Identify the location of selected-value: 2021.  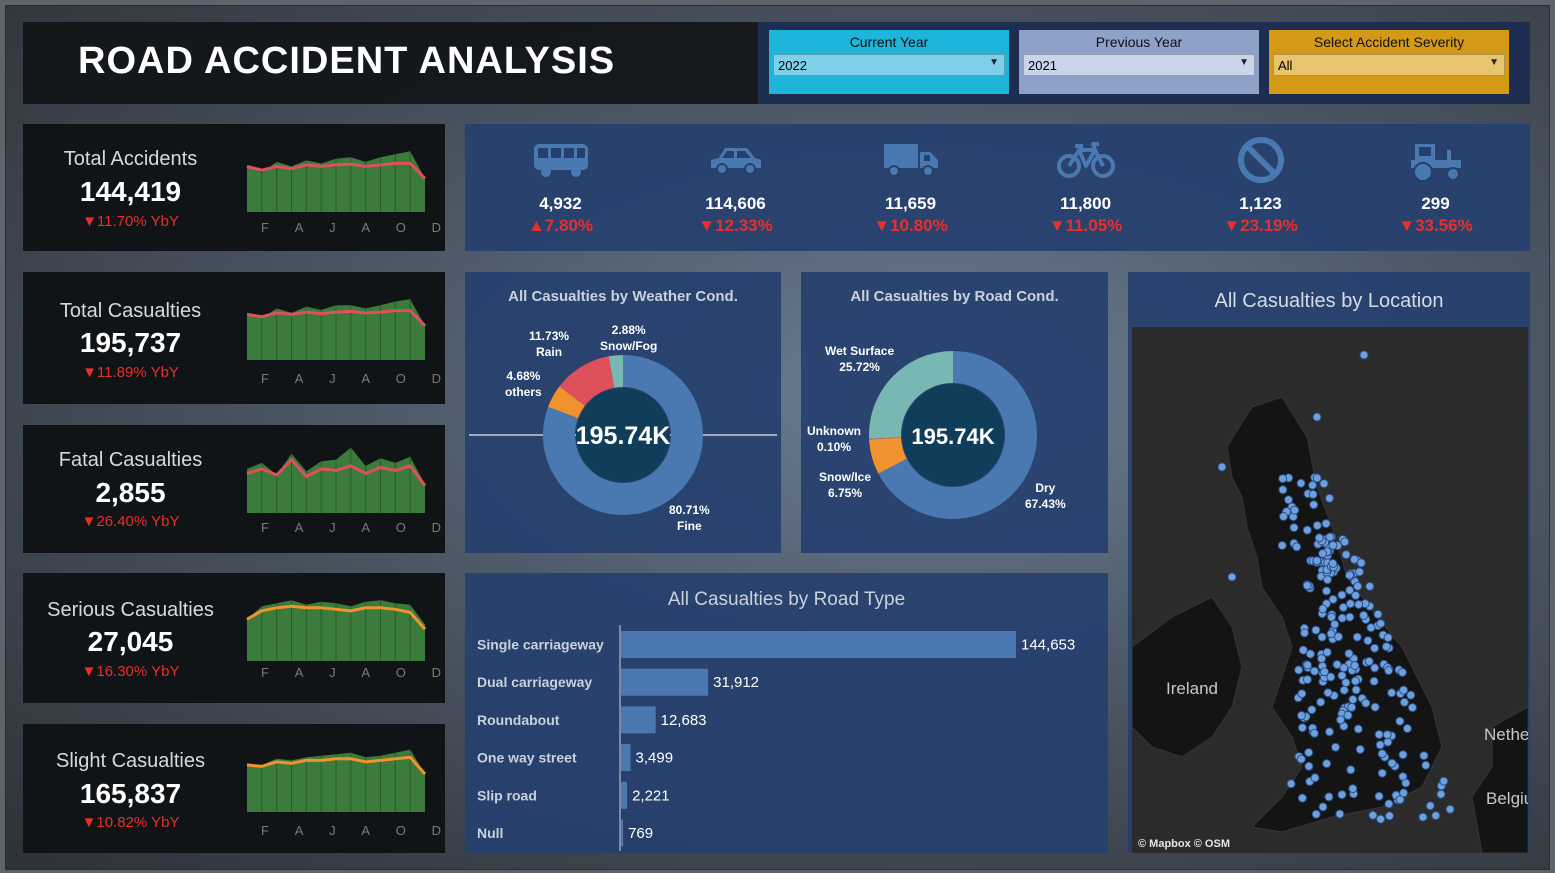
(1042, 65).